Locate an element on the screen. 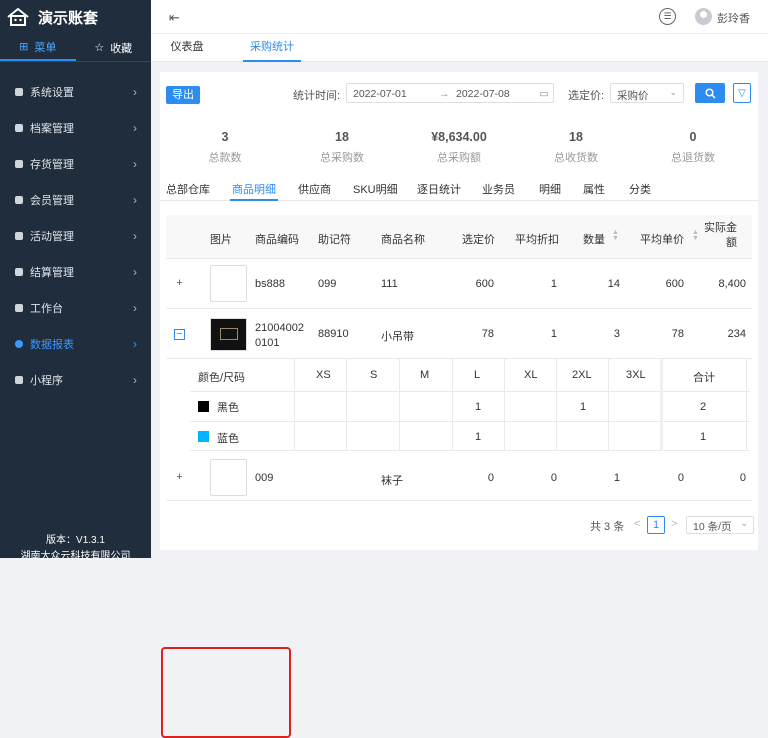  size-m: M is located at coordinates (425, 375).